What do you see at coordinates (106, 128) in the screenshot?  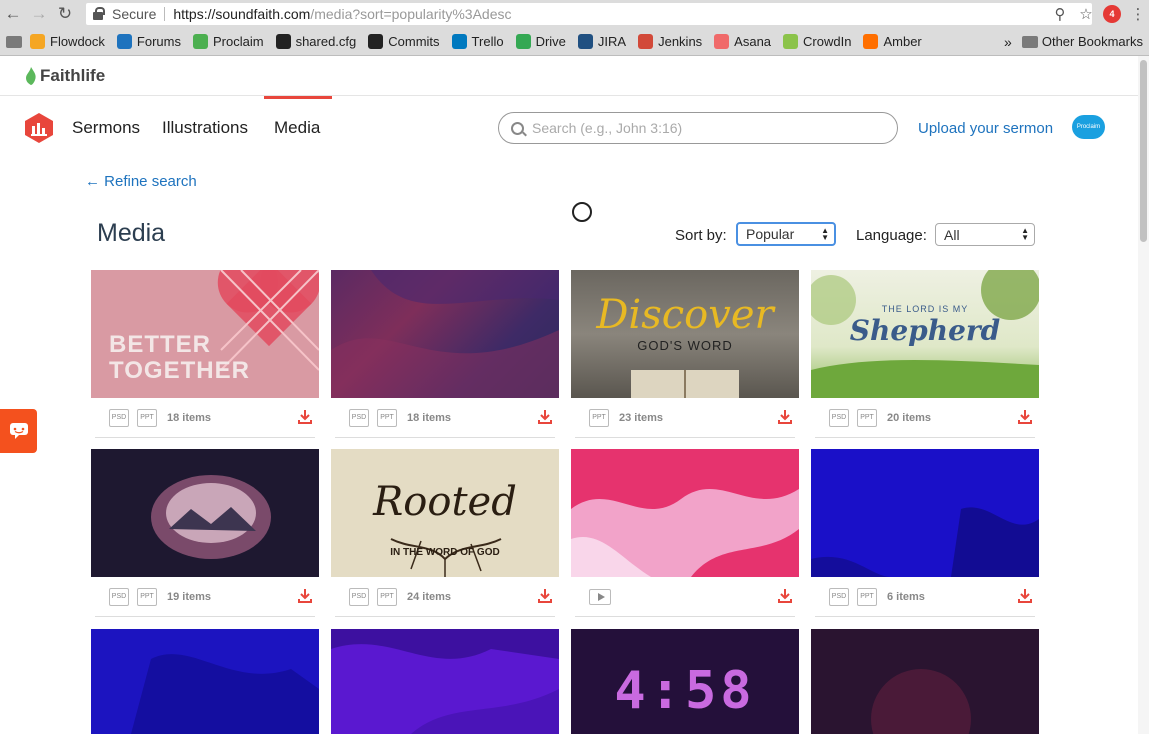 I see `nav-sermons: Sermons` at bounding box center [106, 128].